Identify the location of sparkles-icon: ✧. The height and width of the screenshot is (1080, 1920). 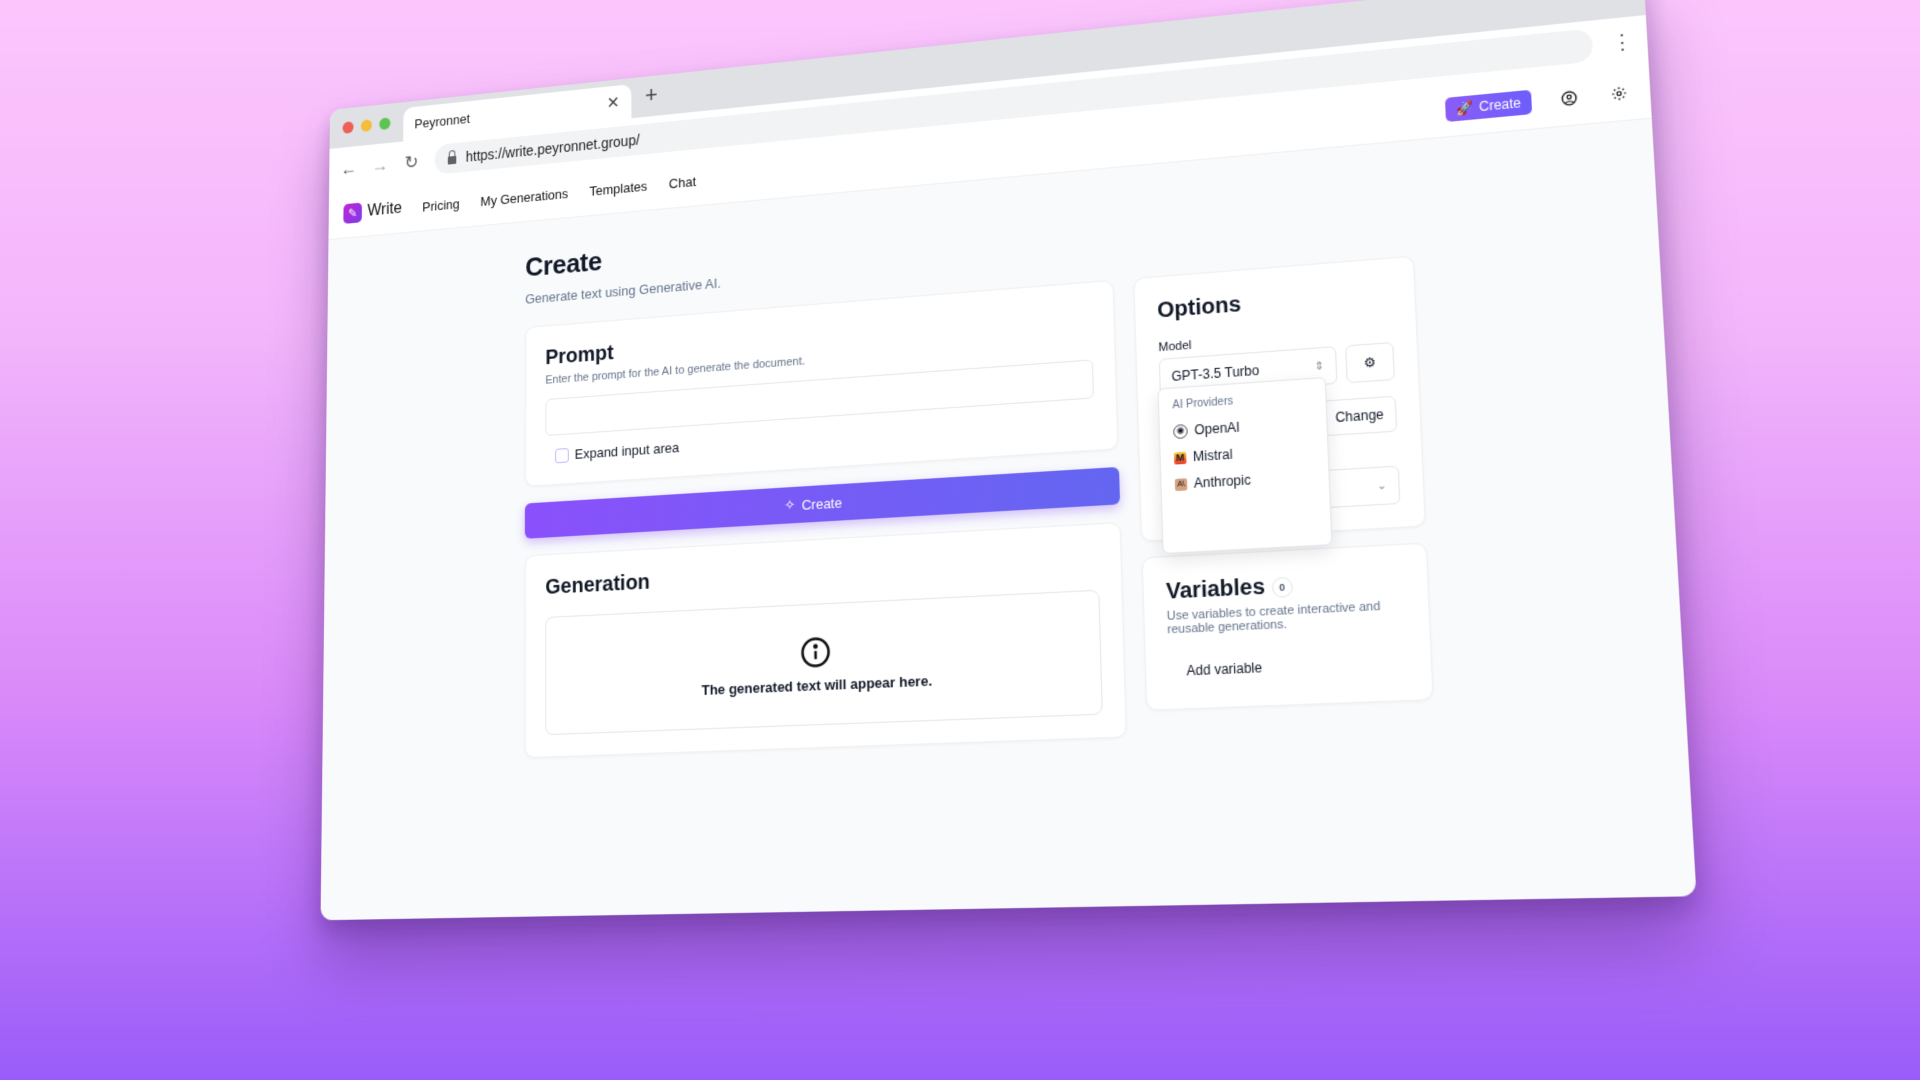
(790, 505).